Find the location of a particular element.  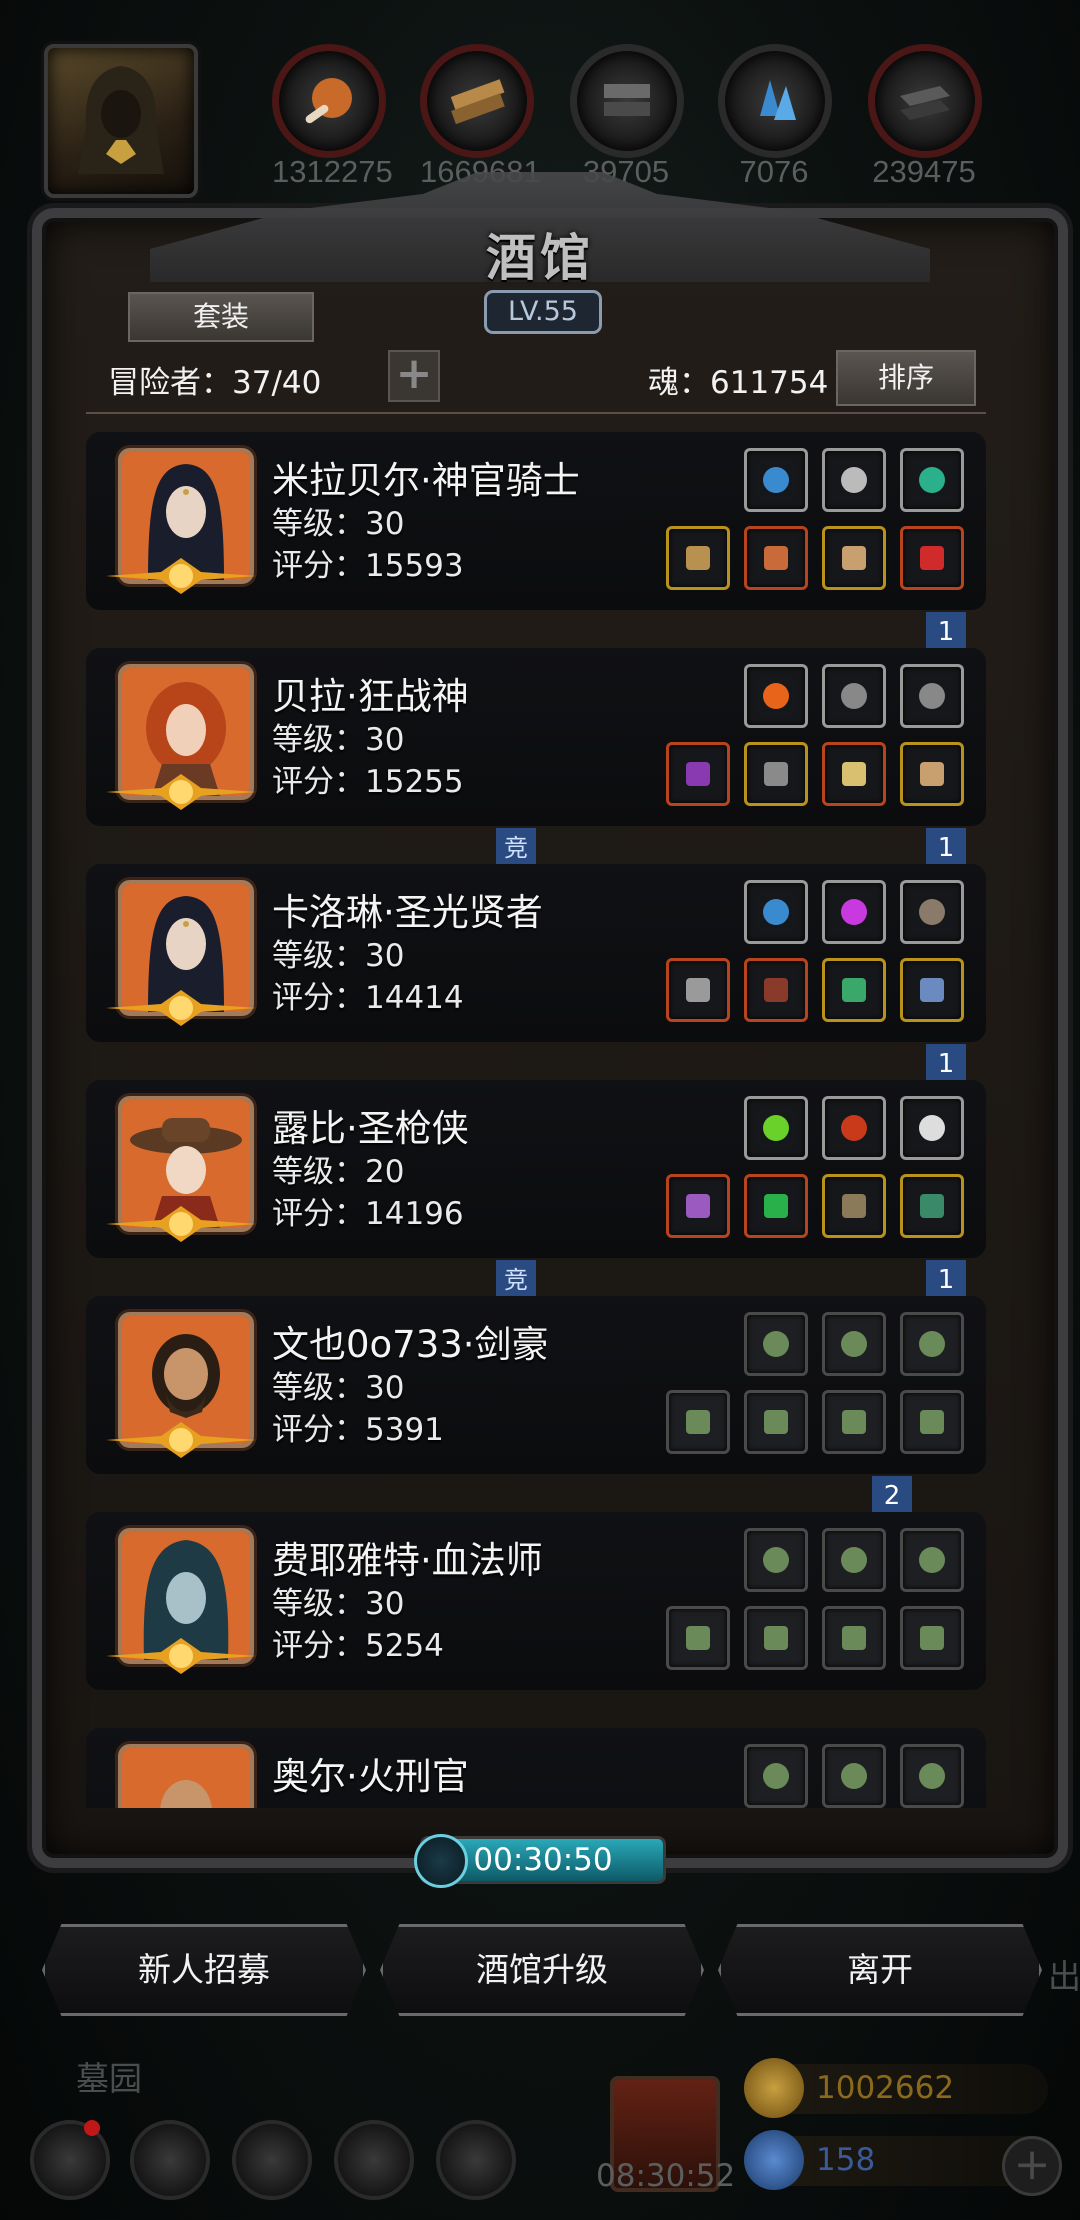

emblem-icon is located at coordinates (932, 1128).